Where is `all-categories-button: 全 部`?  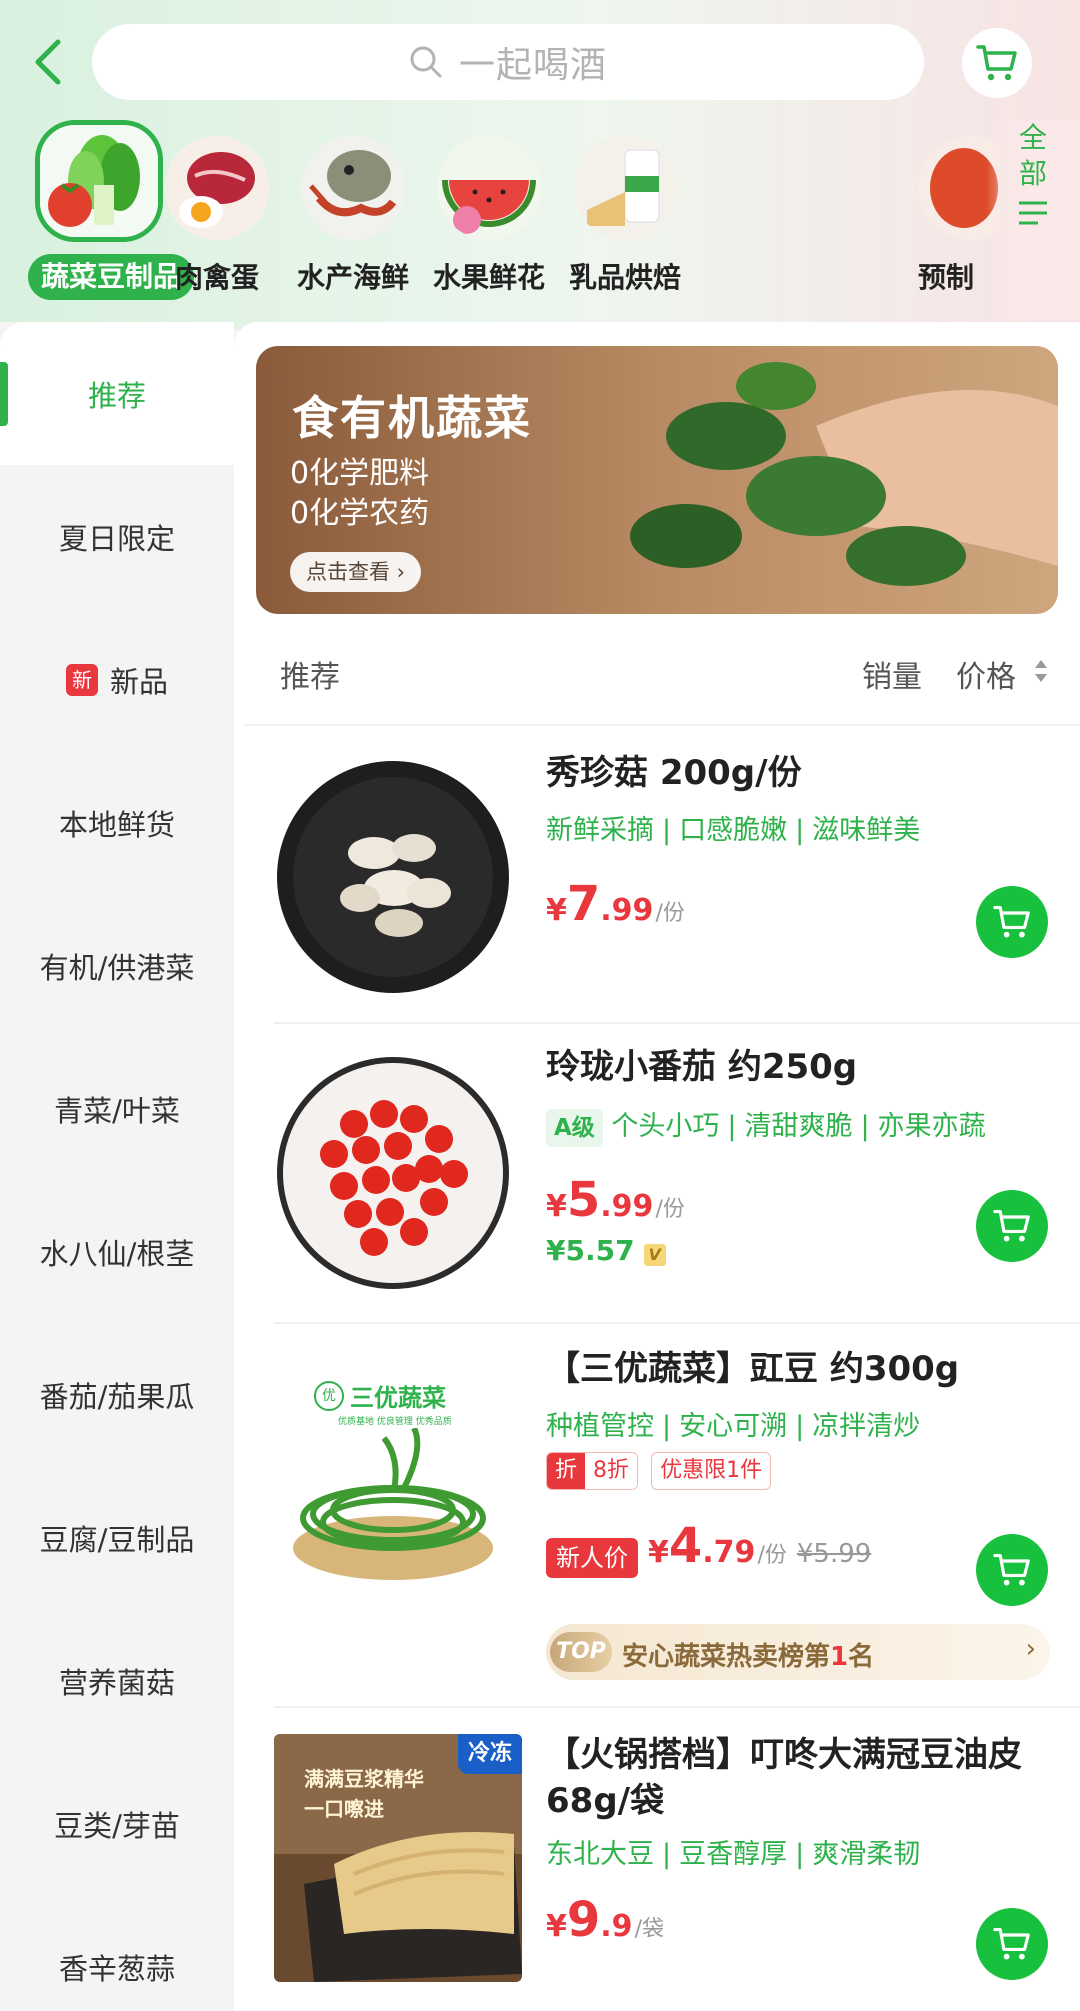
all-categories-button: 全 部 is located at coordinates (1033, 220).